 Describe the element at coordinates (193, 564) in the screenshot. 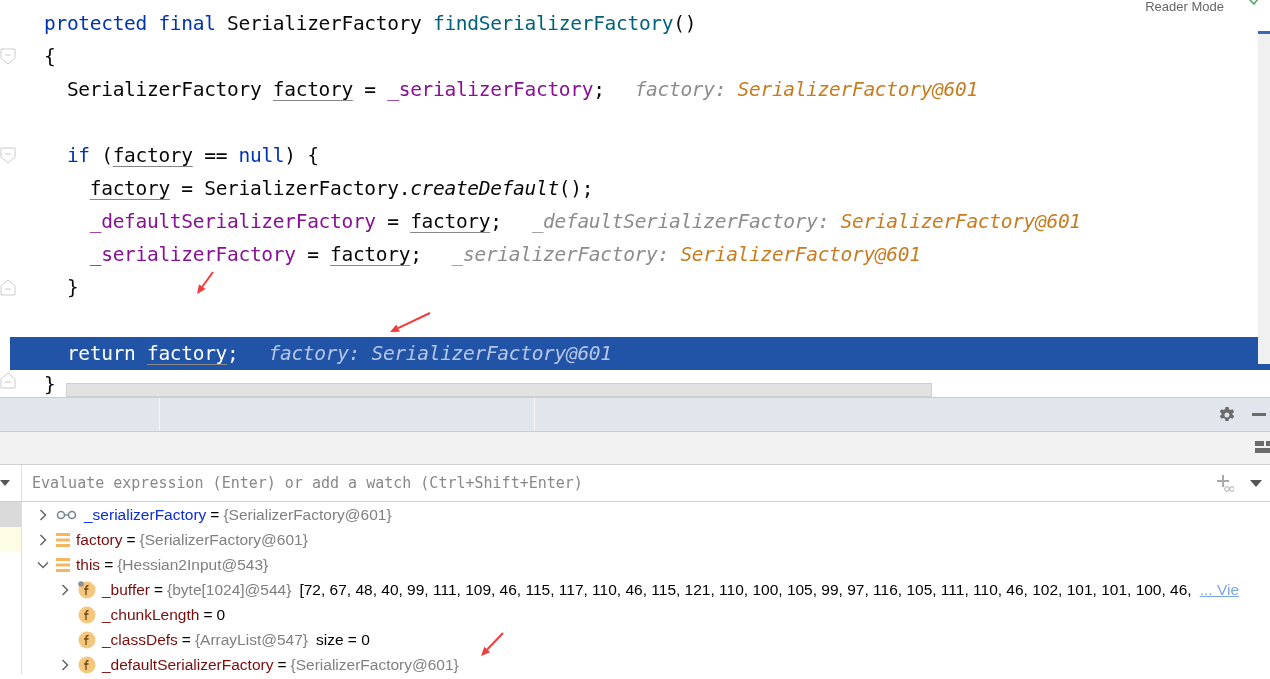

I see `variable-value: {Hessian2Input@543}` at that location.